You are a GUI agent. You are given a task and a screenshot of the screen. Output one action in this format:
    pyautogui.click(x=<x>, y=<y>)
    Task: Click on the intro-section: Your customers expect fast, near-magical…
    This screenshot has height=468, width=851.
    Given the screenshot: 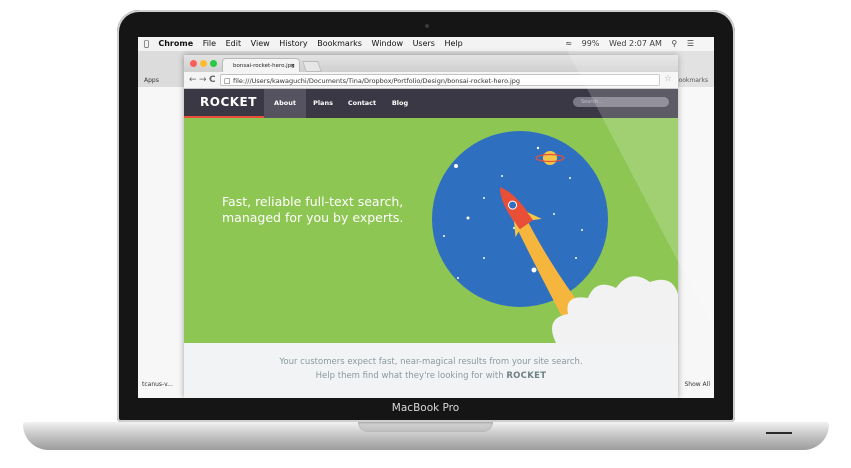 What is the action you would take?
    pyautogui.click(x=431, y=370)
    